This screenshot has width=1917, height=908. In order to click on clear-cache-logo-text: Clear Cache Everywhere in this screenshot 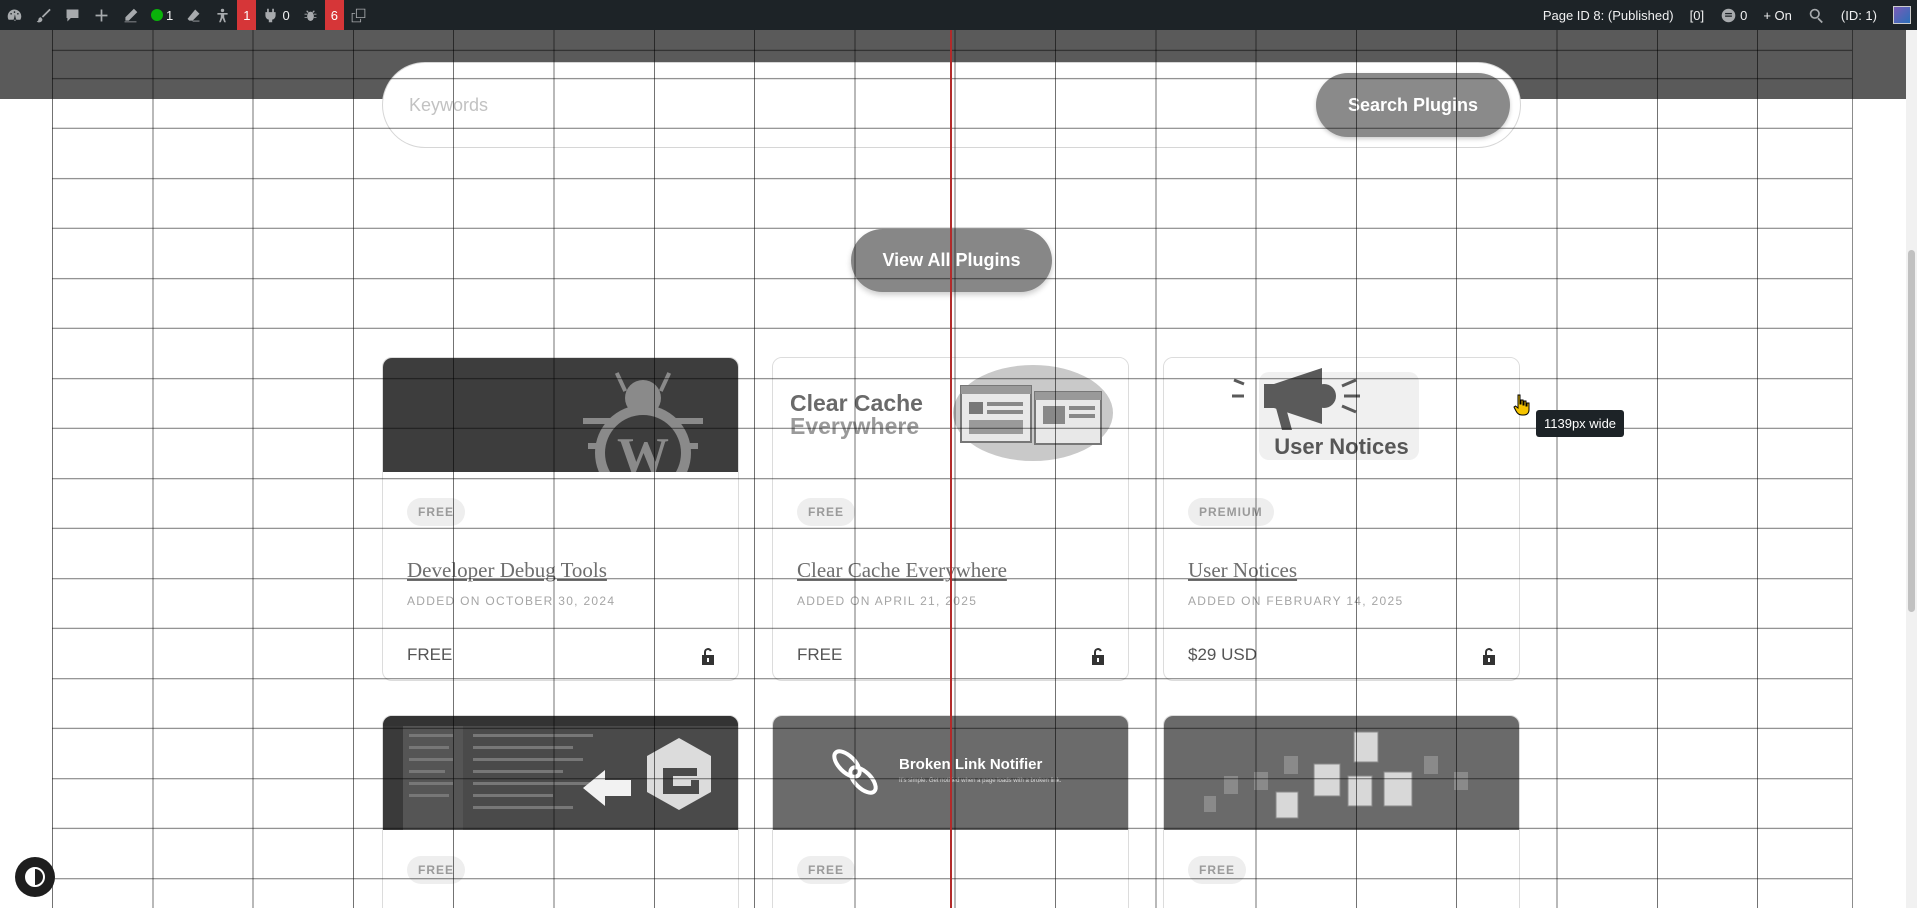, I will do `click(856, 415)`.